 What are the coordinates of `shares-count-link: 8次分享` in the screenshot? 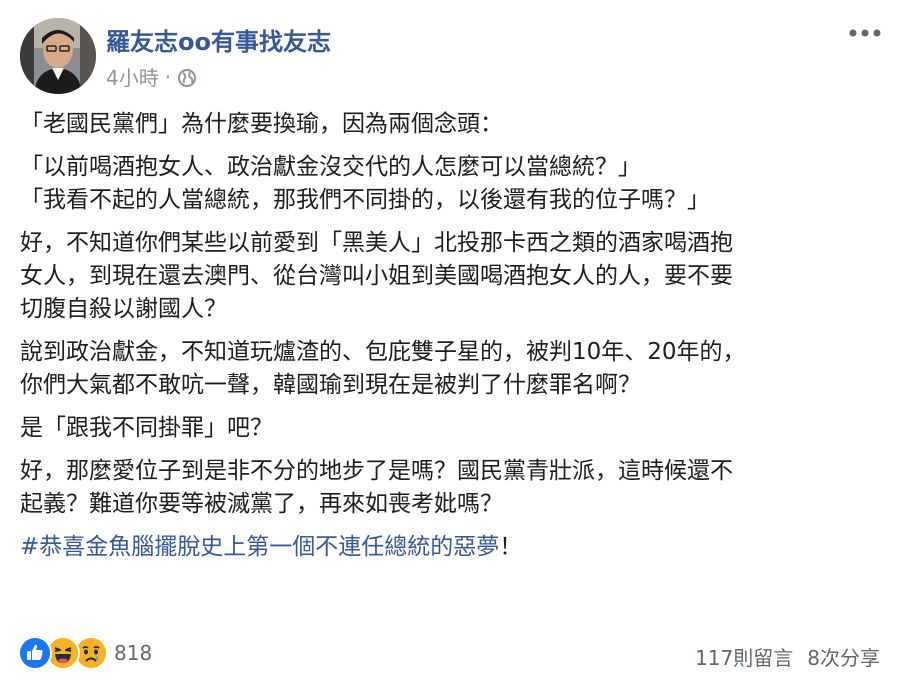 It's located at (843, 656).